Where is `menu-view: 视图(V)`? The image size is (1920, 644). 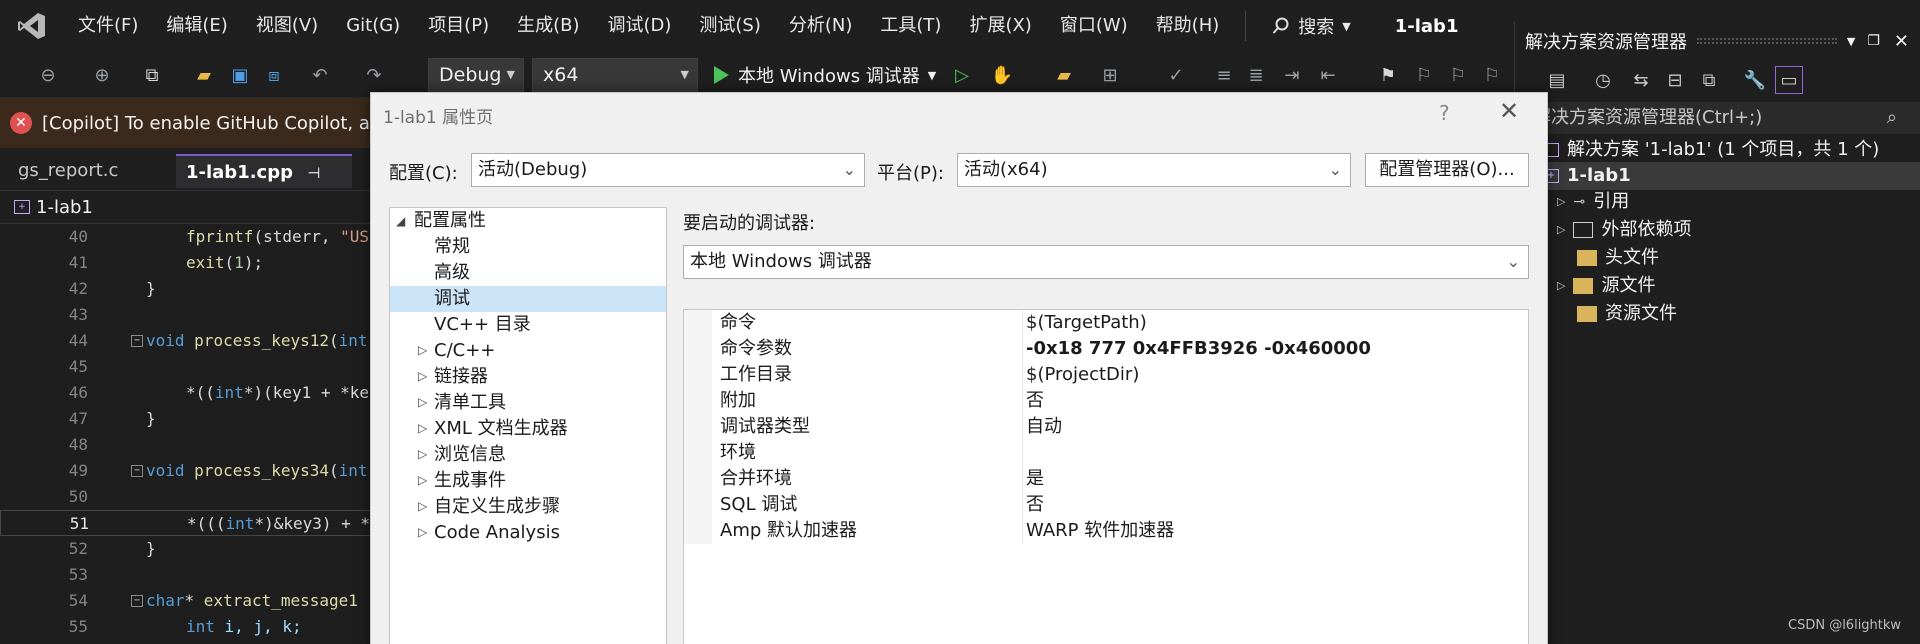
menu-view: 视图(V) is located at coordinates (287, 26).